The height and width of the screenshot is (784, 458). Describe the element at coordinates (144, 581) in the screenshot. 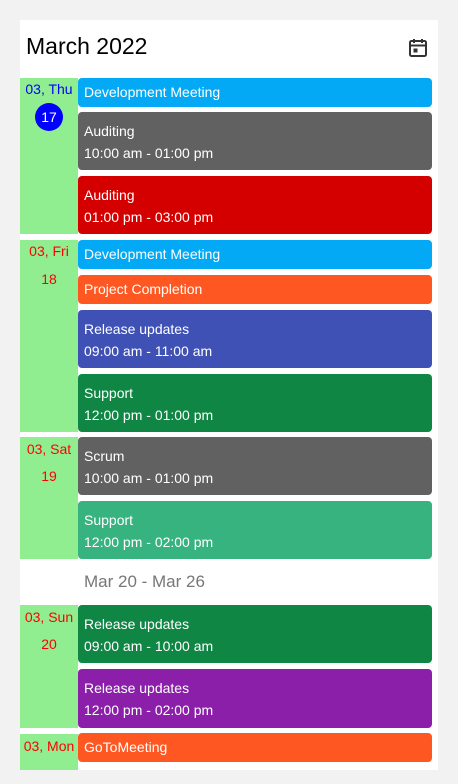

I see `week-separator: Mar 20 - Mar 26` at that location.